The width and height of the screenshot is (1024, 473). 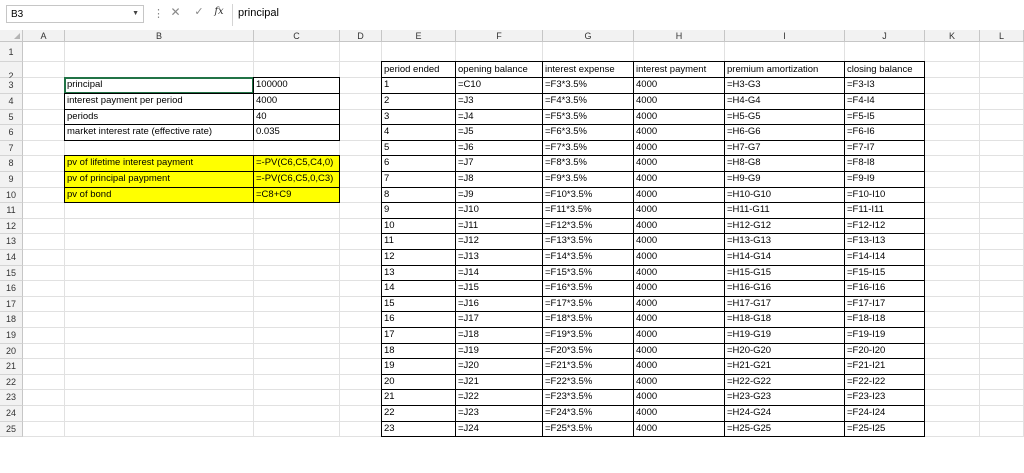 I want to click on fx-icon: fx, so click(x=219, y=15).